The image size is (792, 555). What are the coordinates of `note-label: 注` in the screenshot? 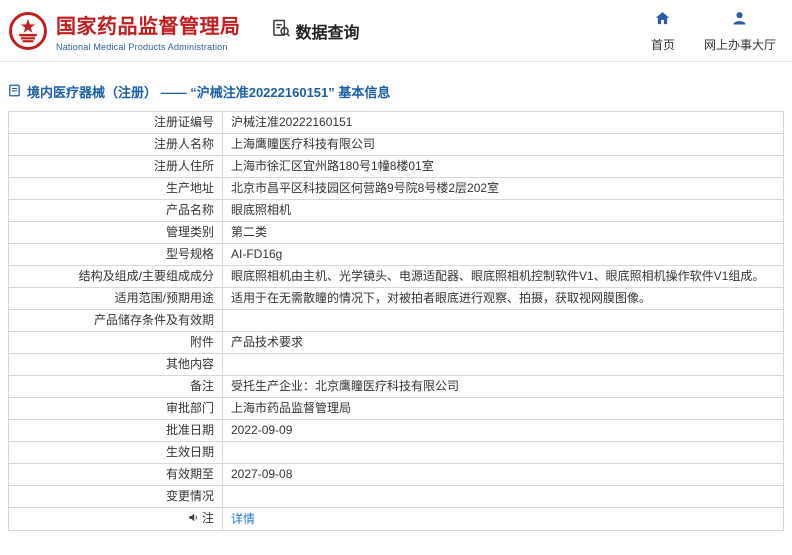 It's located at (207, 518).